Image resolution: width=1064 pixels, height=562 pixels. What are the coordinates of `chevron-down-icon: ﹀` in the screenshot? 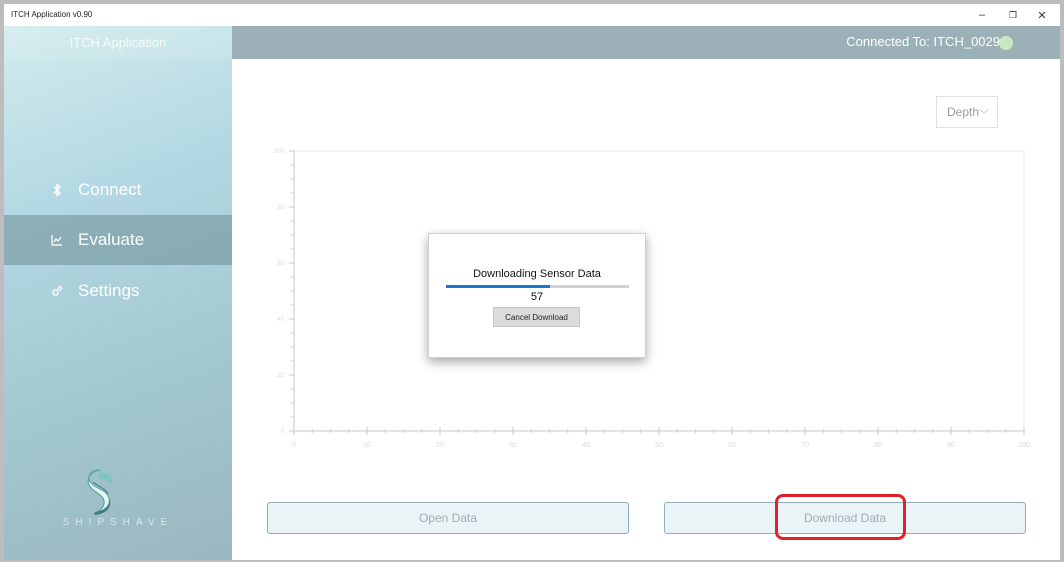 It's located at (984, 115).